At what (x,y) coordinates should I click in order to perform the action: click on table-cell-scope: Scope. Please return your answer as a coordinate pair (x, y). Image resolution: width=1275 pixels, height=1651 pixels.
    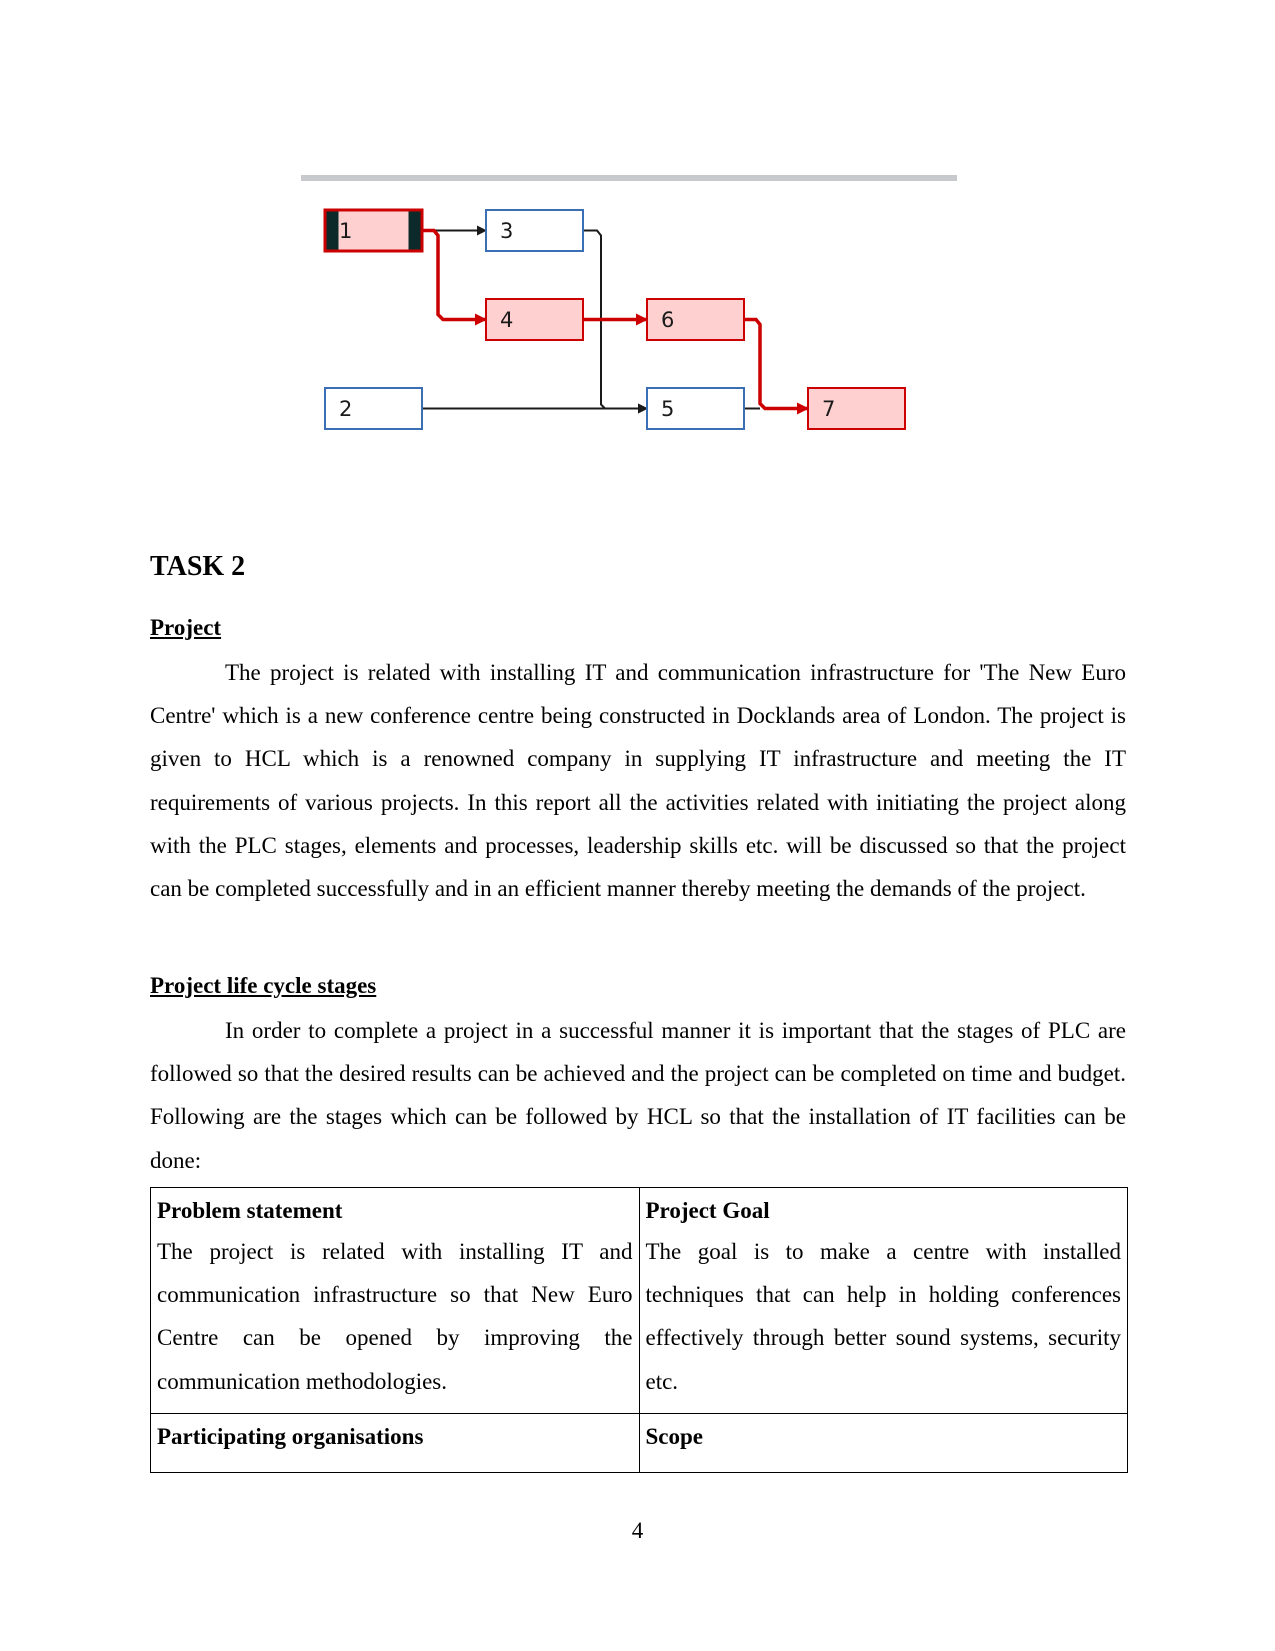
    Looking at the image, I should click on (883, 1442).